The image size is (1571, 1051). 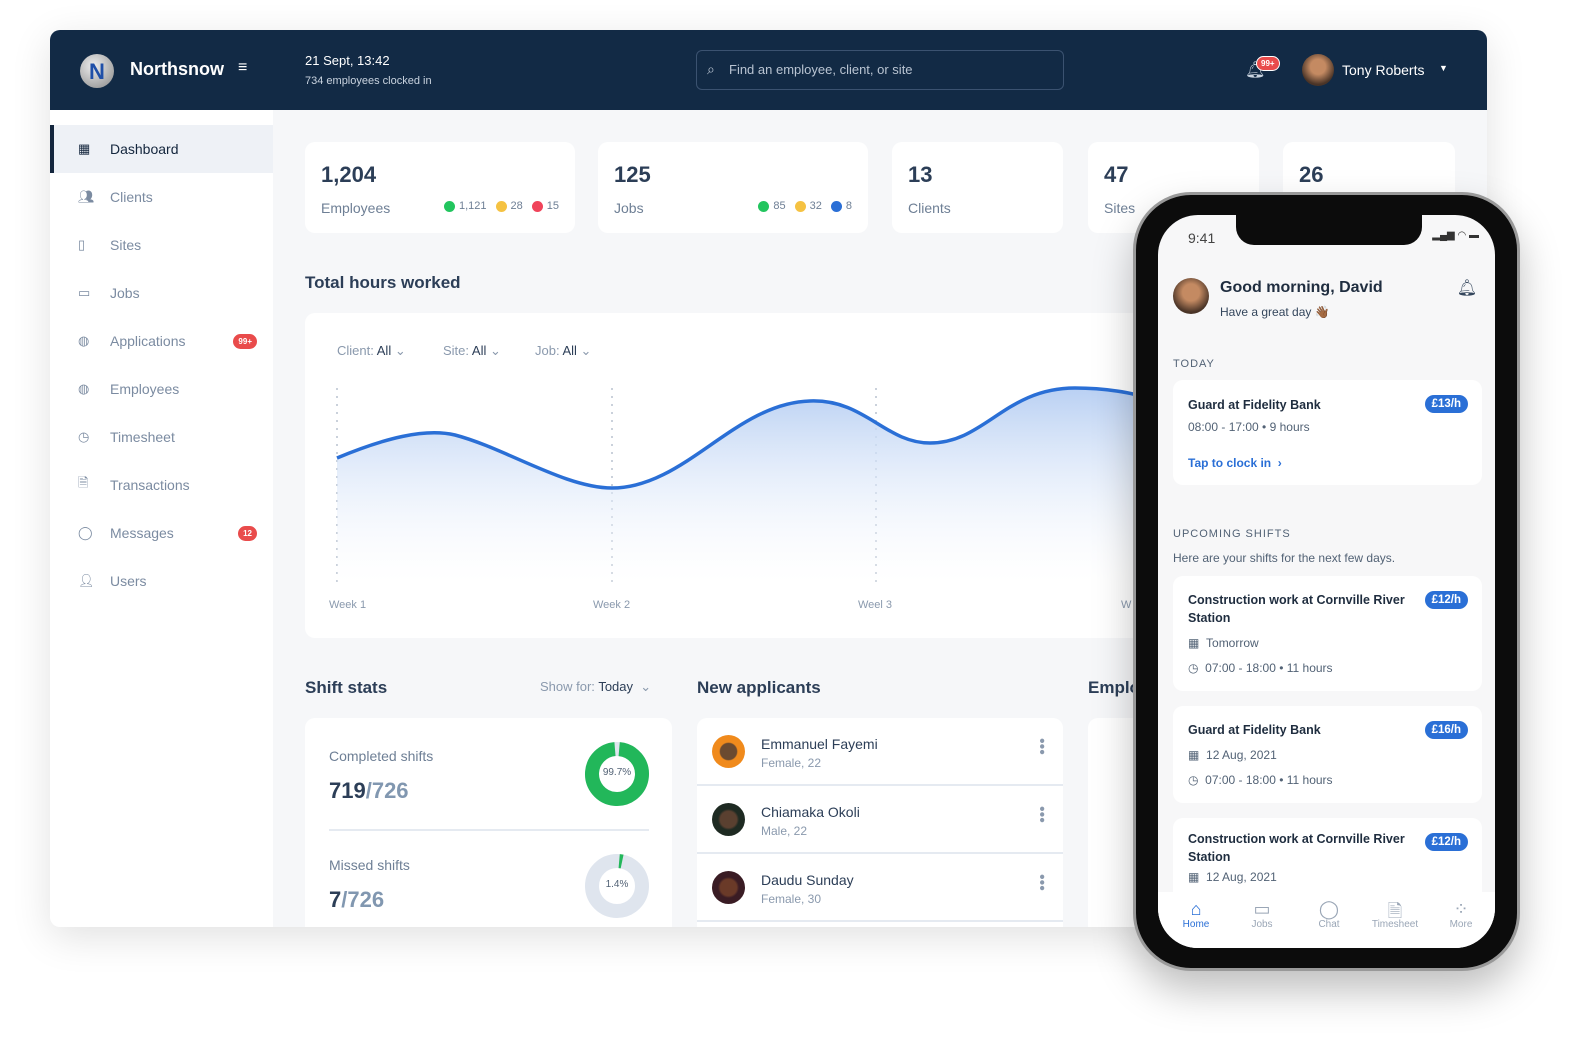 What do you see at coordinates (629, 208) in the screenshot?
I see `stat-label: Jobs` at bounding box center [629, 208].